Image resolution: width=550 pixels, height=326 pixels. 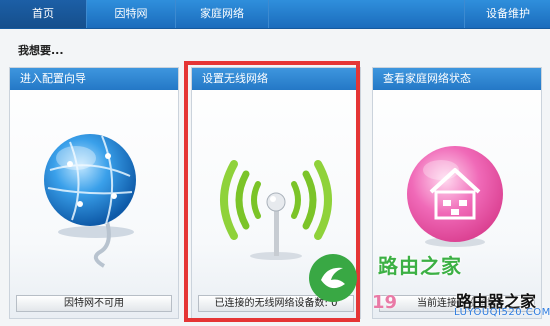 What do you see at coordinates (222, 14) in the screenshot?
I see `tab-home-network: 家庭网络` at bounding box center [222, 14].